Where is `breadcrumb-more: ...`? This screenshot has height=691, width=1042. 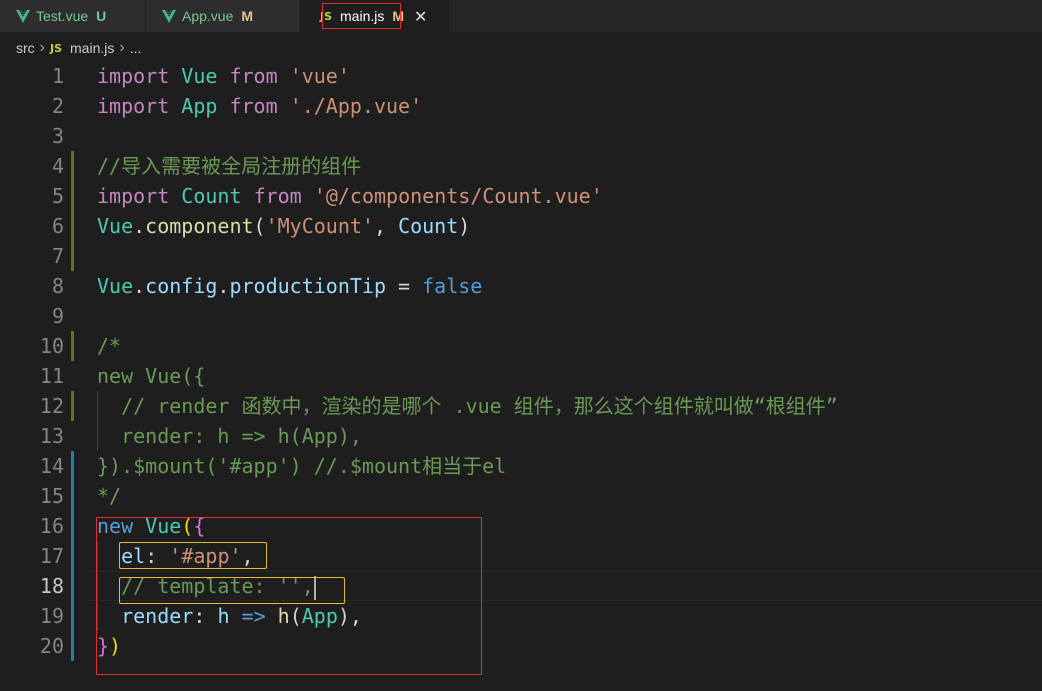 breadcrumb-more: ... is located at coordinates (136, 48).